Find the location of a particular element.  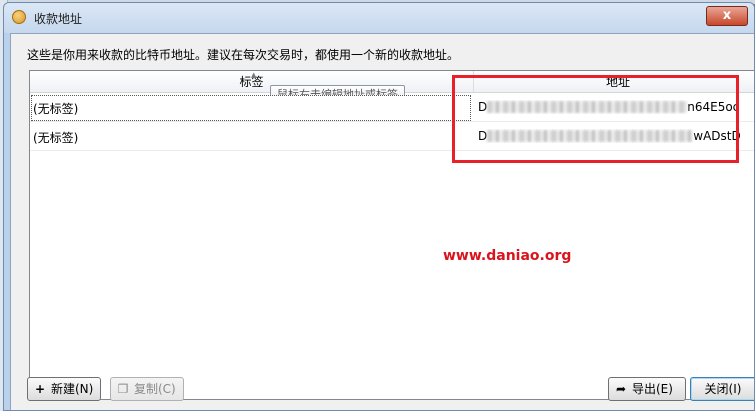

description-text: 这些是你用来收款的比特币地址。建议在每次交易时，都使用一个新的收款地址。 is located at coordinates (243, 55).